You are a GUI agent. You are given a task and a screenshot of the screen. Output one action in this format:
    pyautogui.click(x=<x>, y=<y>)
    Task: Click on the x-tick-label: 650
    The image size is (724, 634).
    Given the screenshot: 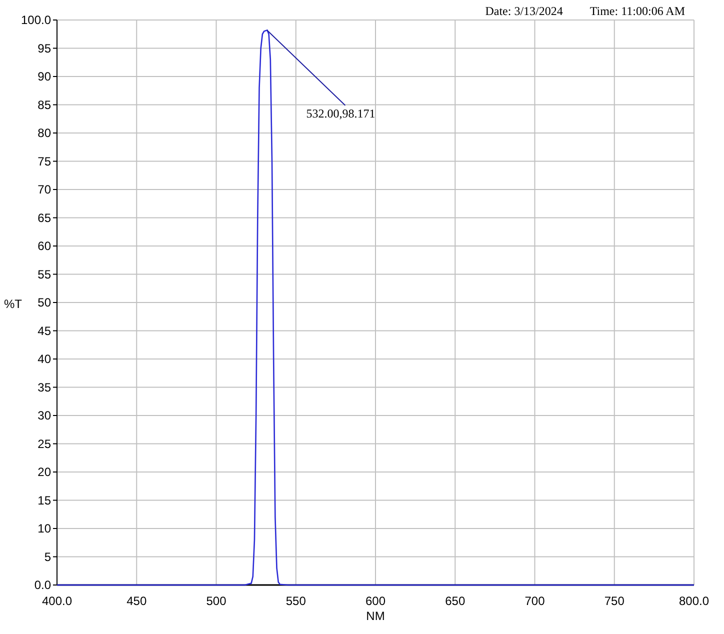 What is the action you would take?
    pyautogui.click(x=455, y=601)
    